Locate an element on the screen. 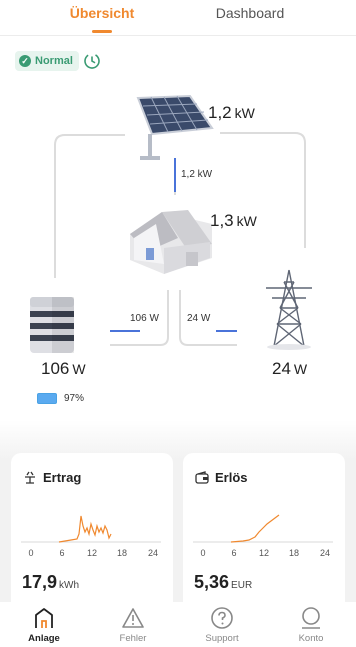 This screenshot has height=647, width=356. battery-soc: 97% is located at coordinates (60, 398).